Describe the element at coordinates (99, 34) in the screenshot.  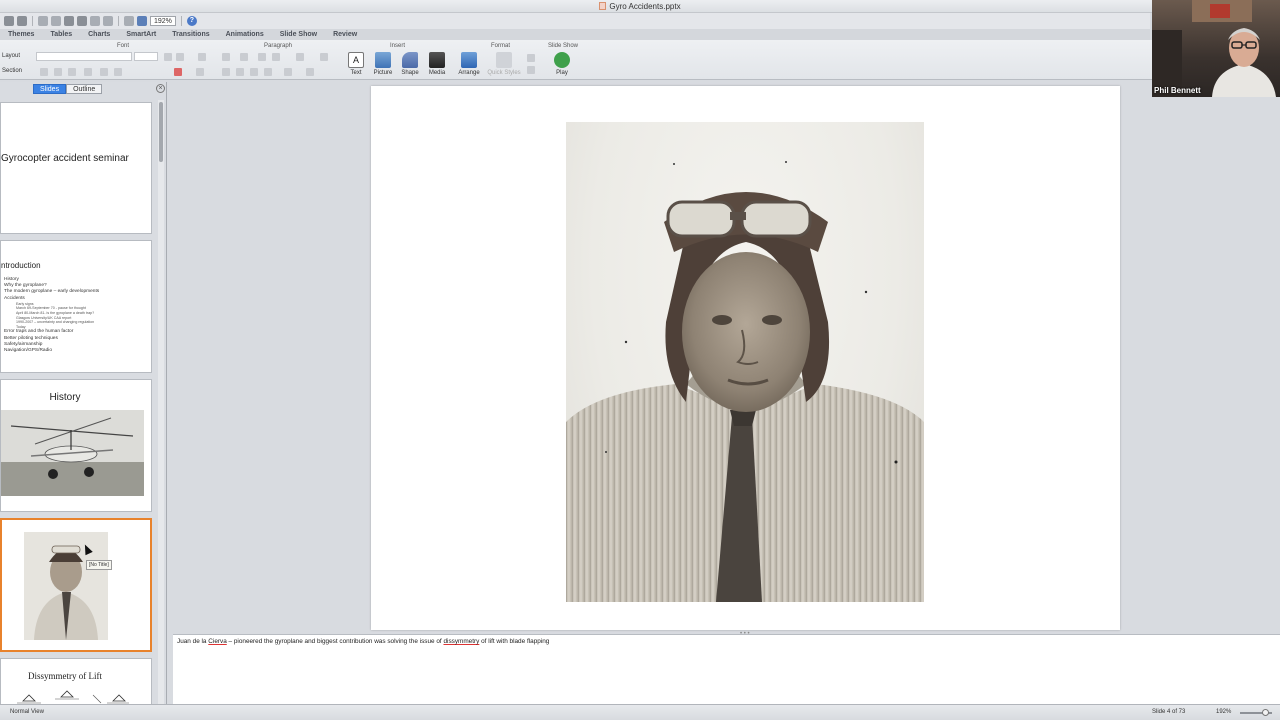
I see `tab-charts: Charts` at that location.